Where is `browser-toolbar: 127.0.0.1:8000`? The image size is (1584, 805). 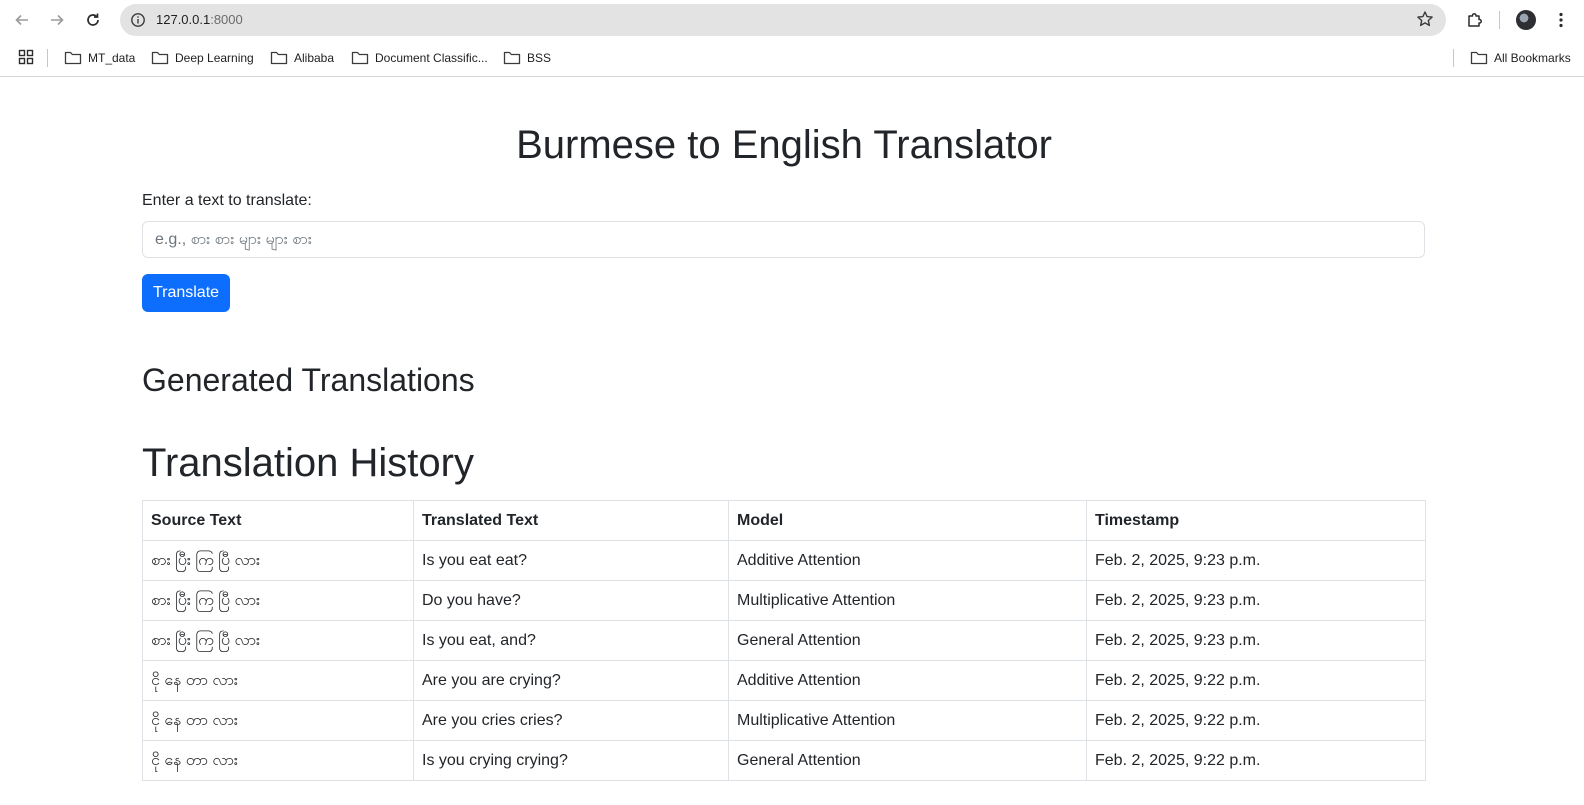
browser-toolbar: 127.0.0.1:8000 is located at coordinates (792, 20).